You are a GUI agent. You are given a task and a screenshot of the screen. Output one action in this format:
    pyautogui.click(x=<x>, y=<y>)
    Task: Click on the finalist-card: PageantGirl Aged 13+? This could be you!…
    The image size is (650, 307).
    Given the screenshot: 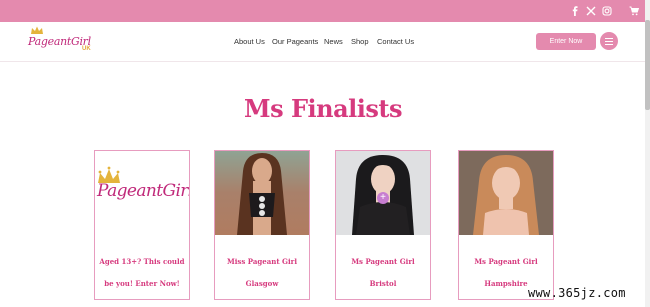 What is the action you would take?
    pyautogui.click(x=142, y=225)
    